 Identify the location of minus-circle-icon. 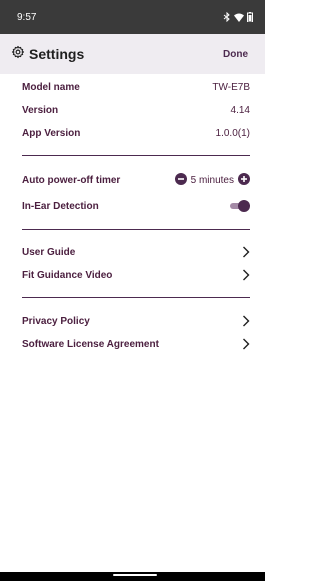
(180, 180).